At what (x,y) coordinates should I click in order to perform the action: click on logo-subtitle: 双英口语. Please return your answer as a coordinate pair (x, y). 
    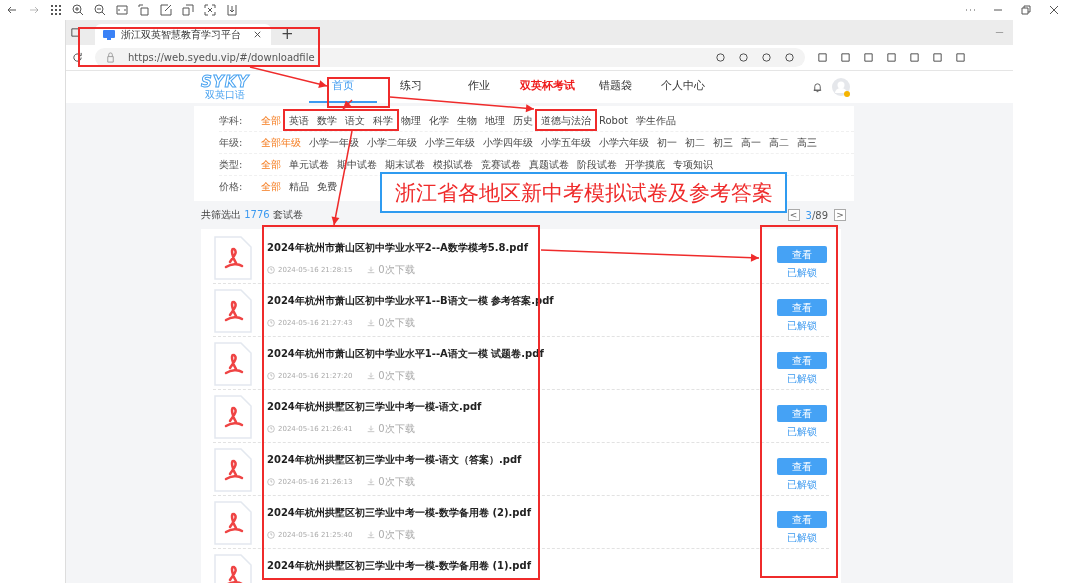
    Looking at the image, I should click on (225, 94).